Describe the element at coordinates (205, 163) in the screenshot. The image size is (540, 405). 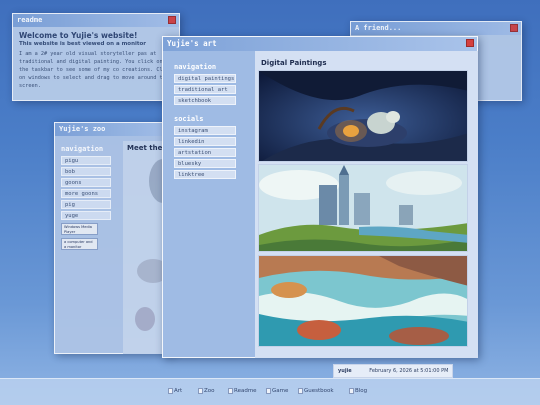
I see `social-bluesky: bluesky` at that location.